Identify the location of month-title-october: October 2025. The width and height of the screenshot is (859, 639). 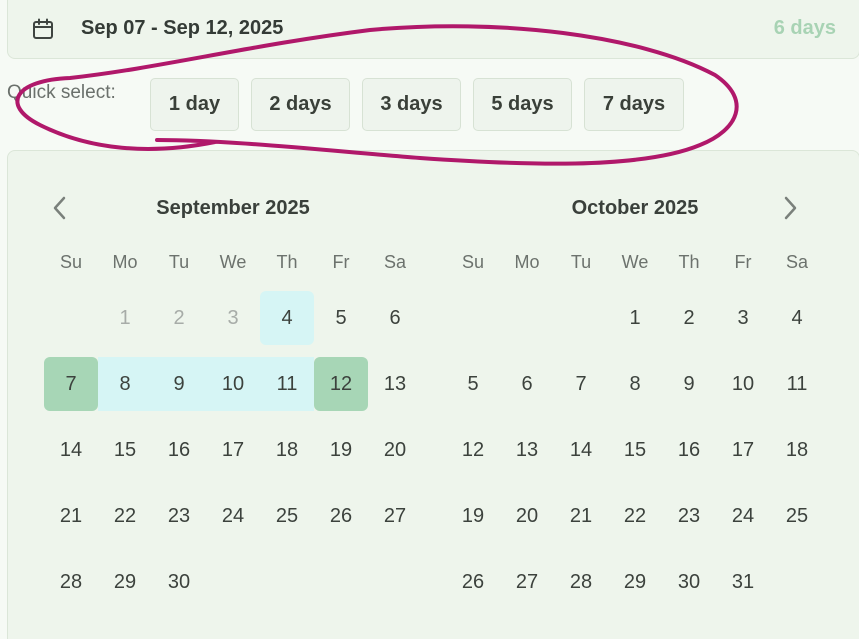
(635, 208).